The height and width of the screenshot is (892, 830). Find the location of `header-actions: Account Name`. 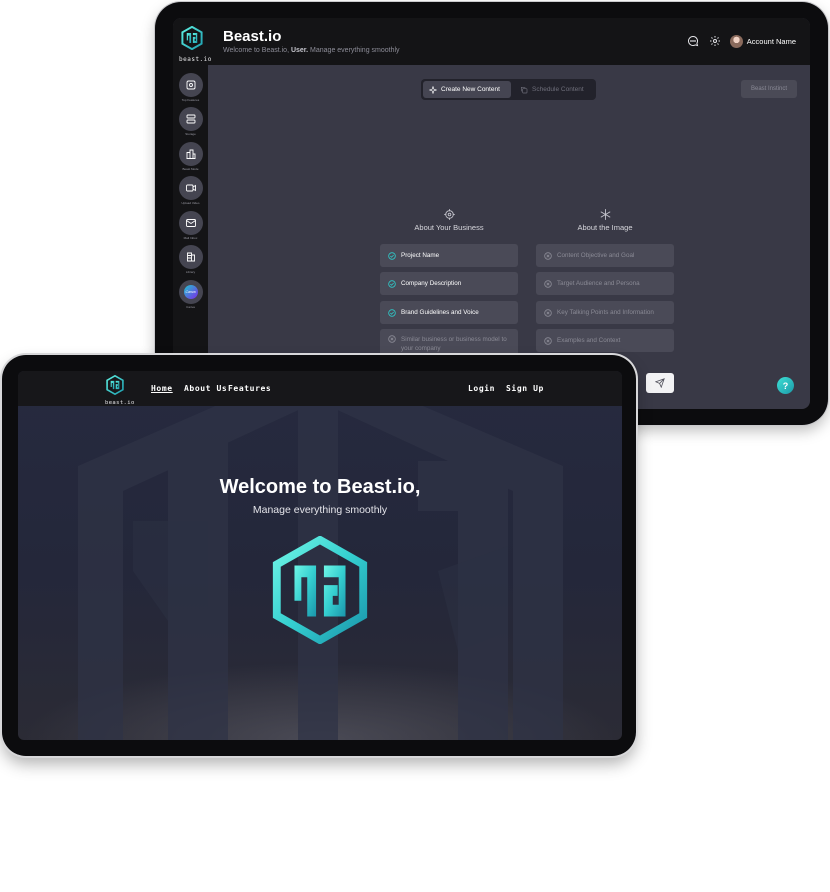

header-actions: Account Name is located at coordinates (741, 41).